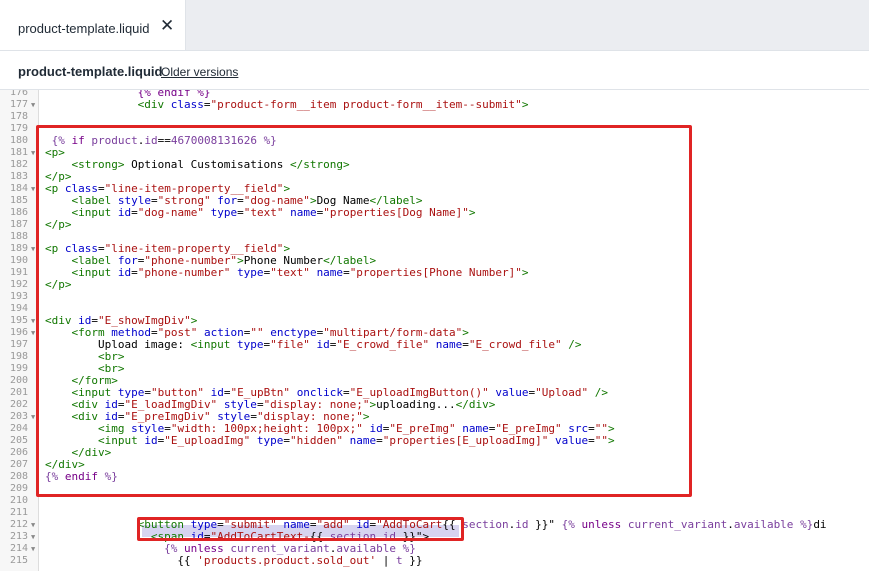  I want to click on line-number: 181, so click(18, 152).